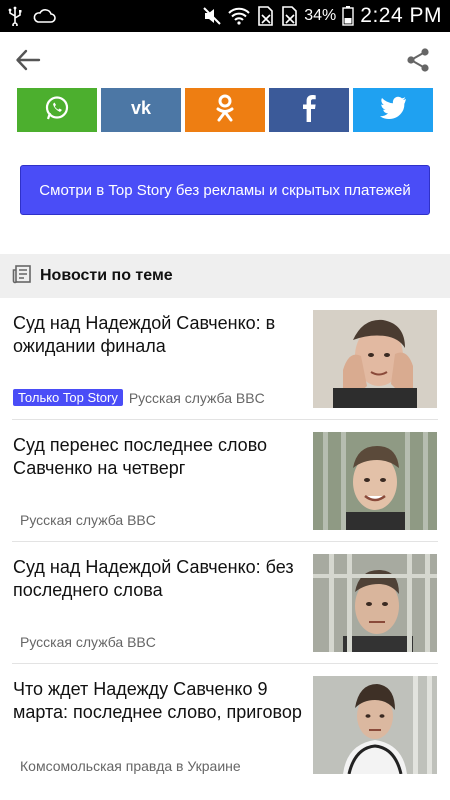 Image resolution: width=450 pixels, height=800 pixels. I want to click on clock: 2:24 PM, so click(401, 15).